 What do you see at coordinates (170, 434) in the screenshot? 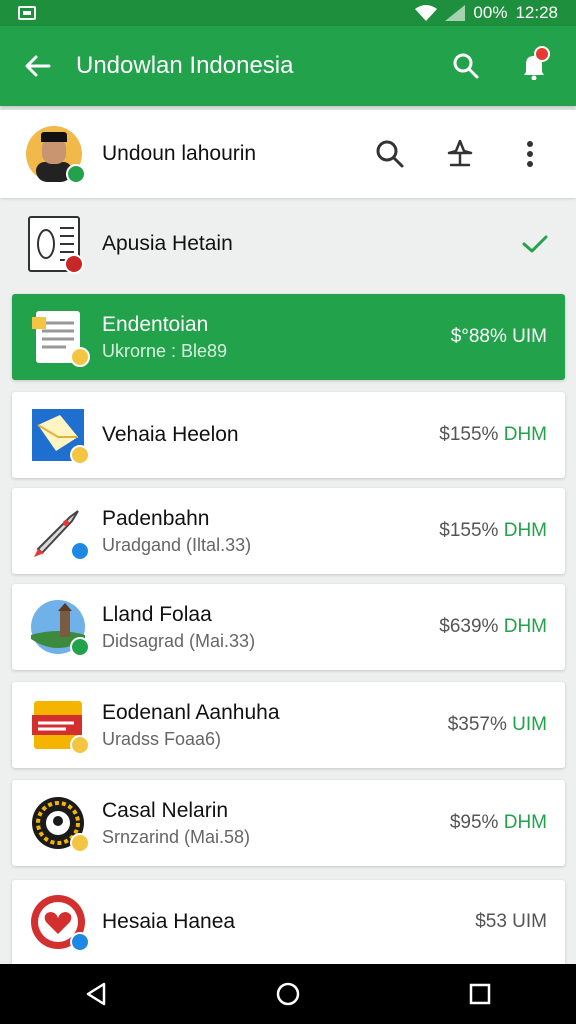
I see `item-name: Vehaia Heelon` at bounding box center [170, 434].